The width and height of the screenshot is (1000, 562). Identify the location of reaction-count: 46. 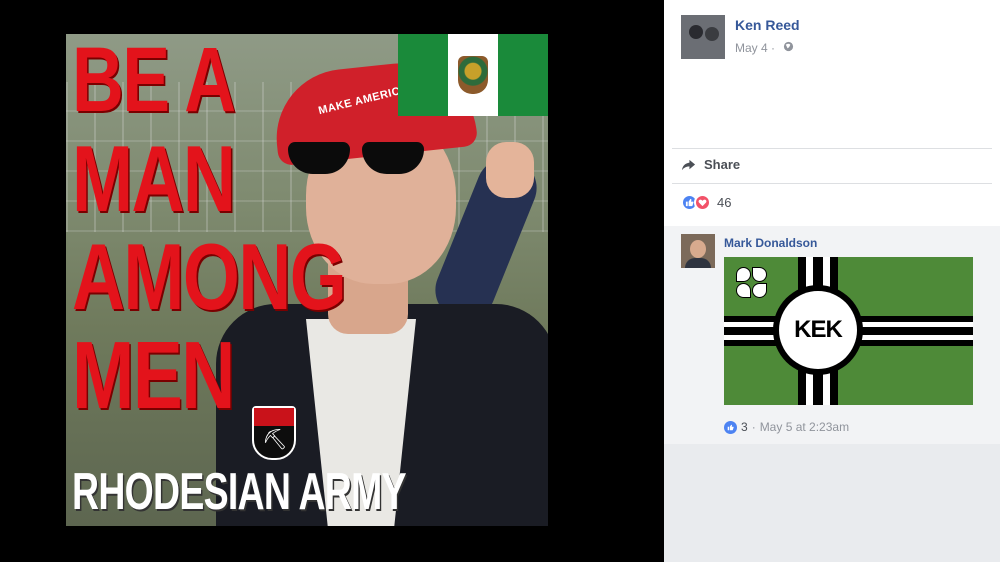
(724, 202).